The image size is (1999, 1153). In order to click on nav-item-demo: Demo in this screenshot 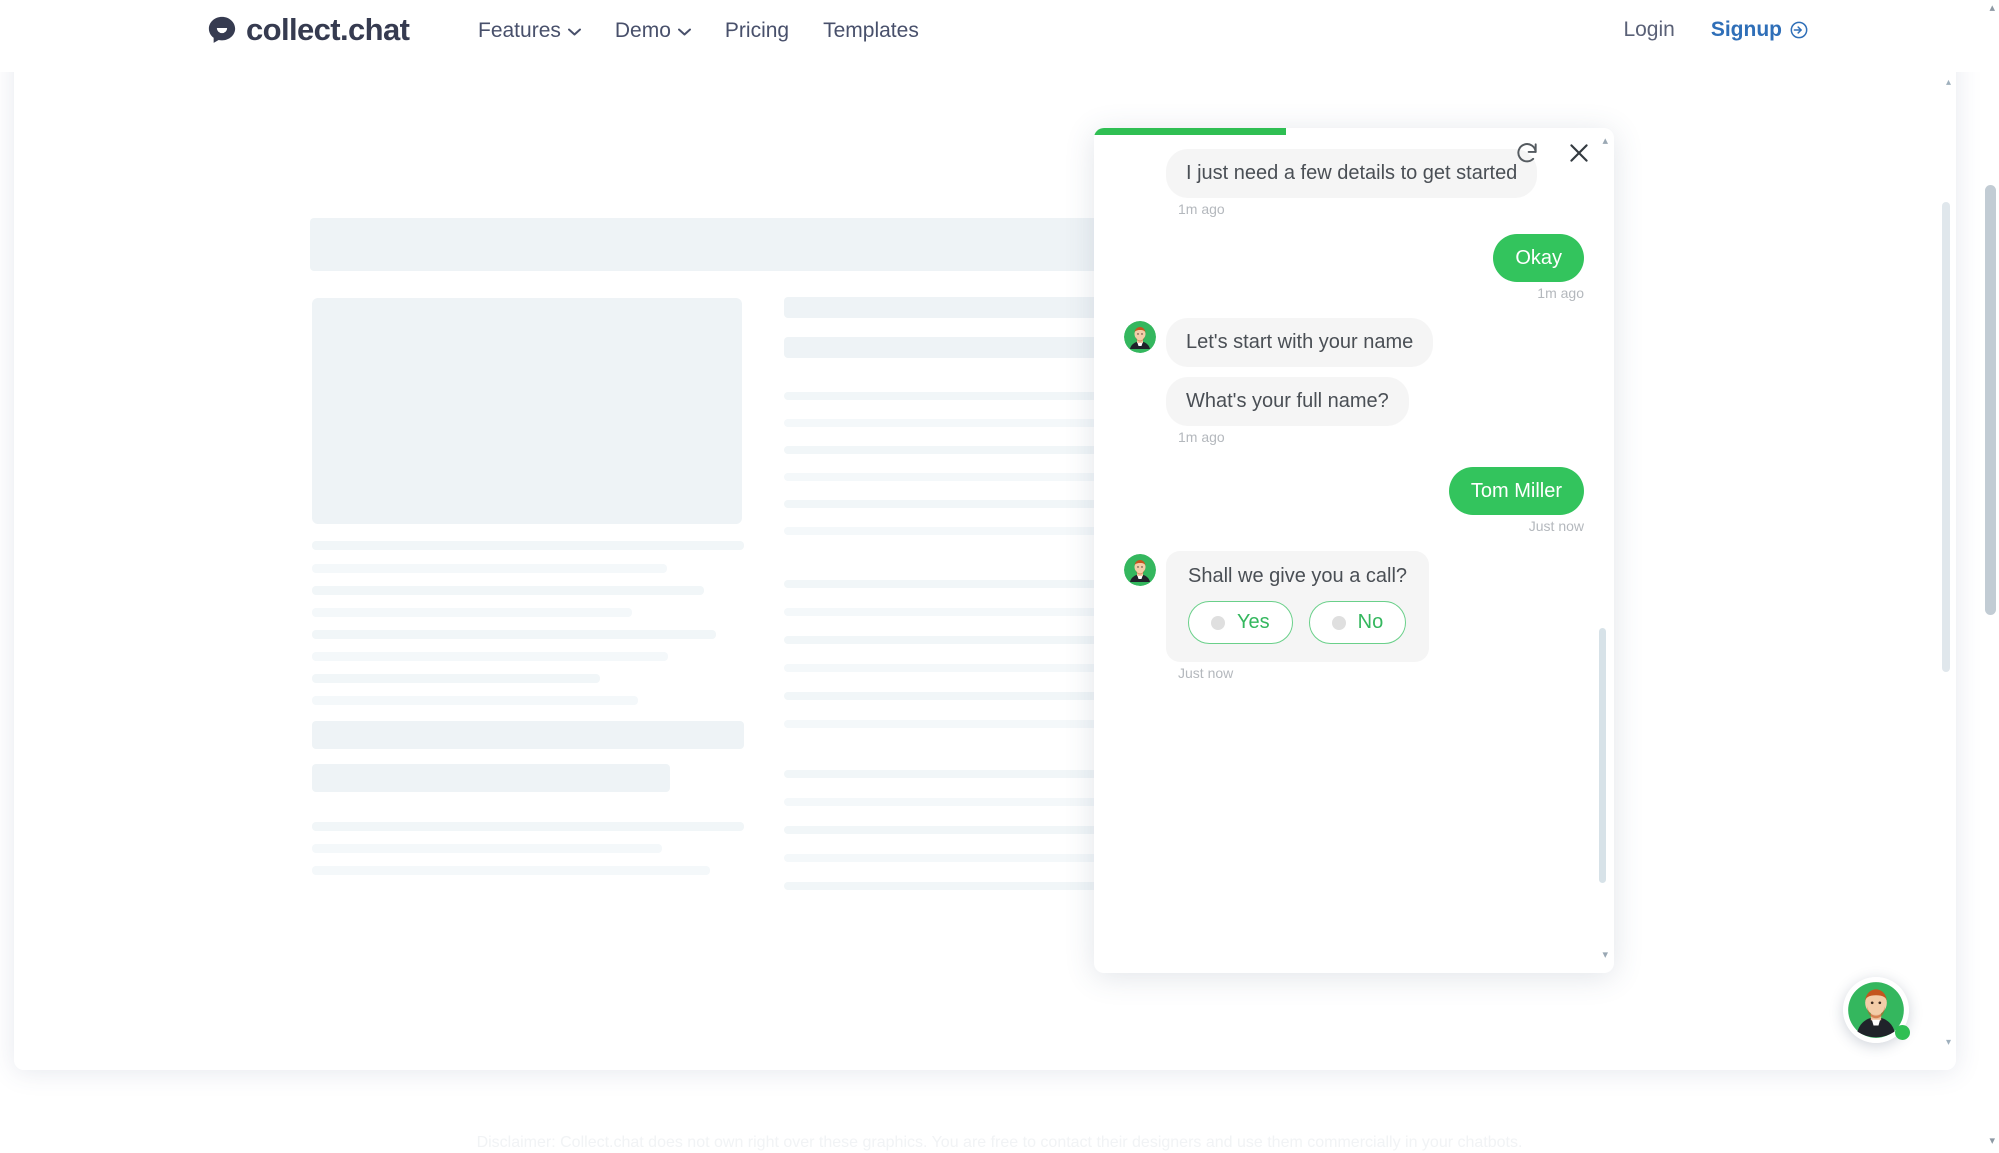, I will do `click(653, 30)`.